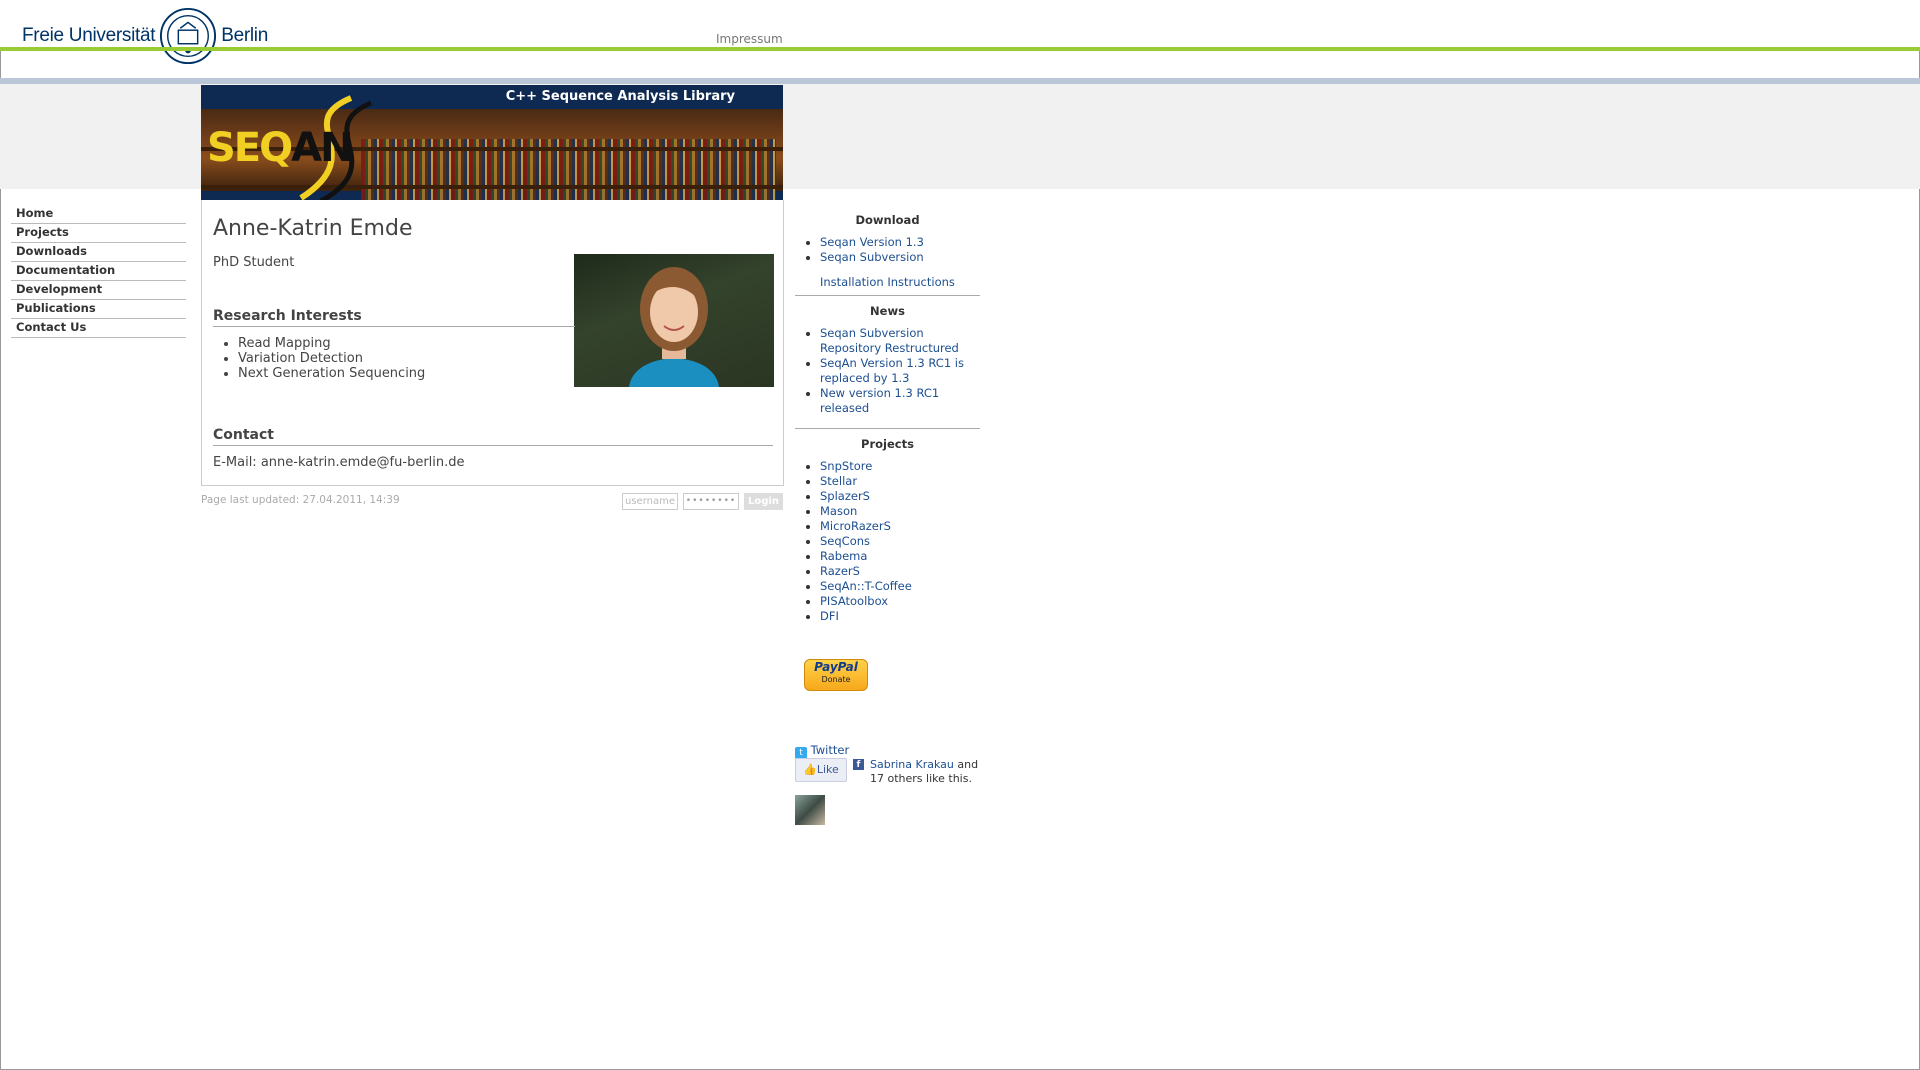 This screenshot has height=1070, width=1920. What do you see at coordinates (845, 541) in the screenshot?
I see `project-link: SeqCons` at bounding box center [845, 541].